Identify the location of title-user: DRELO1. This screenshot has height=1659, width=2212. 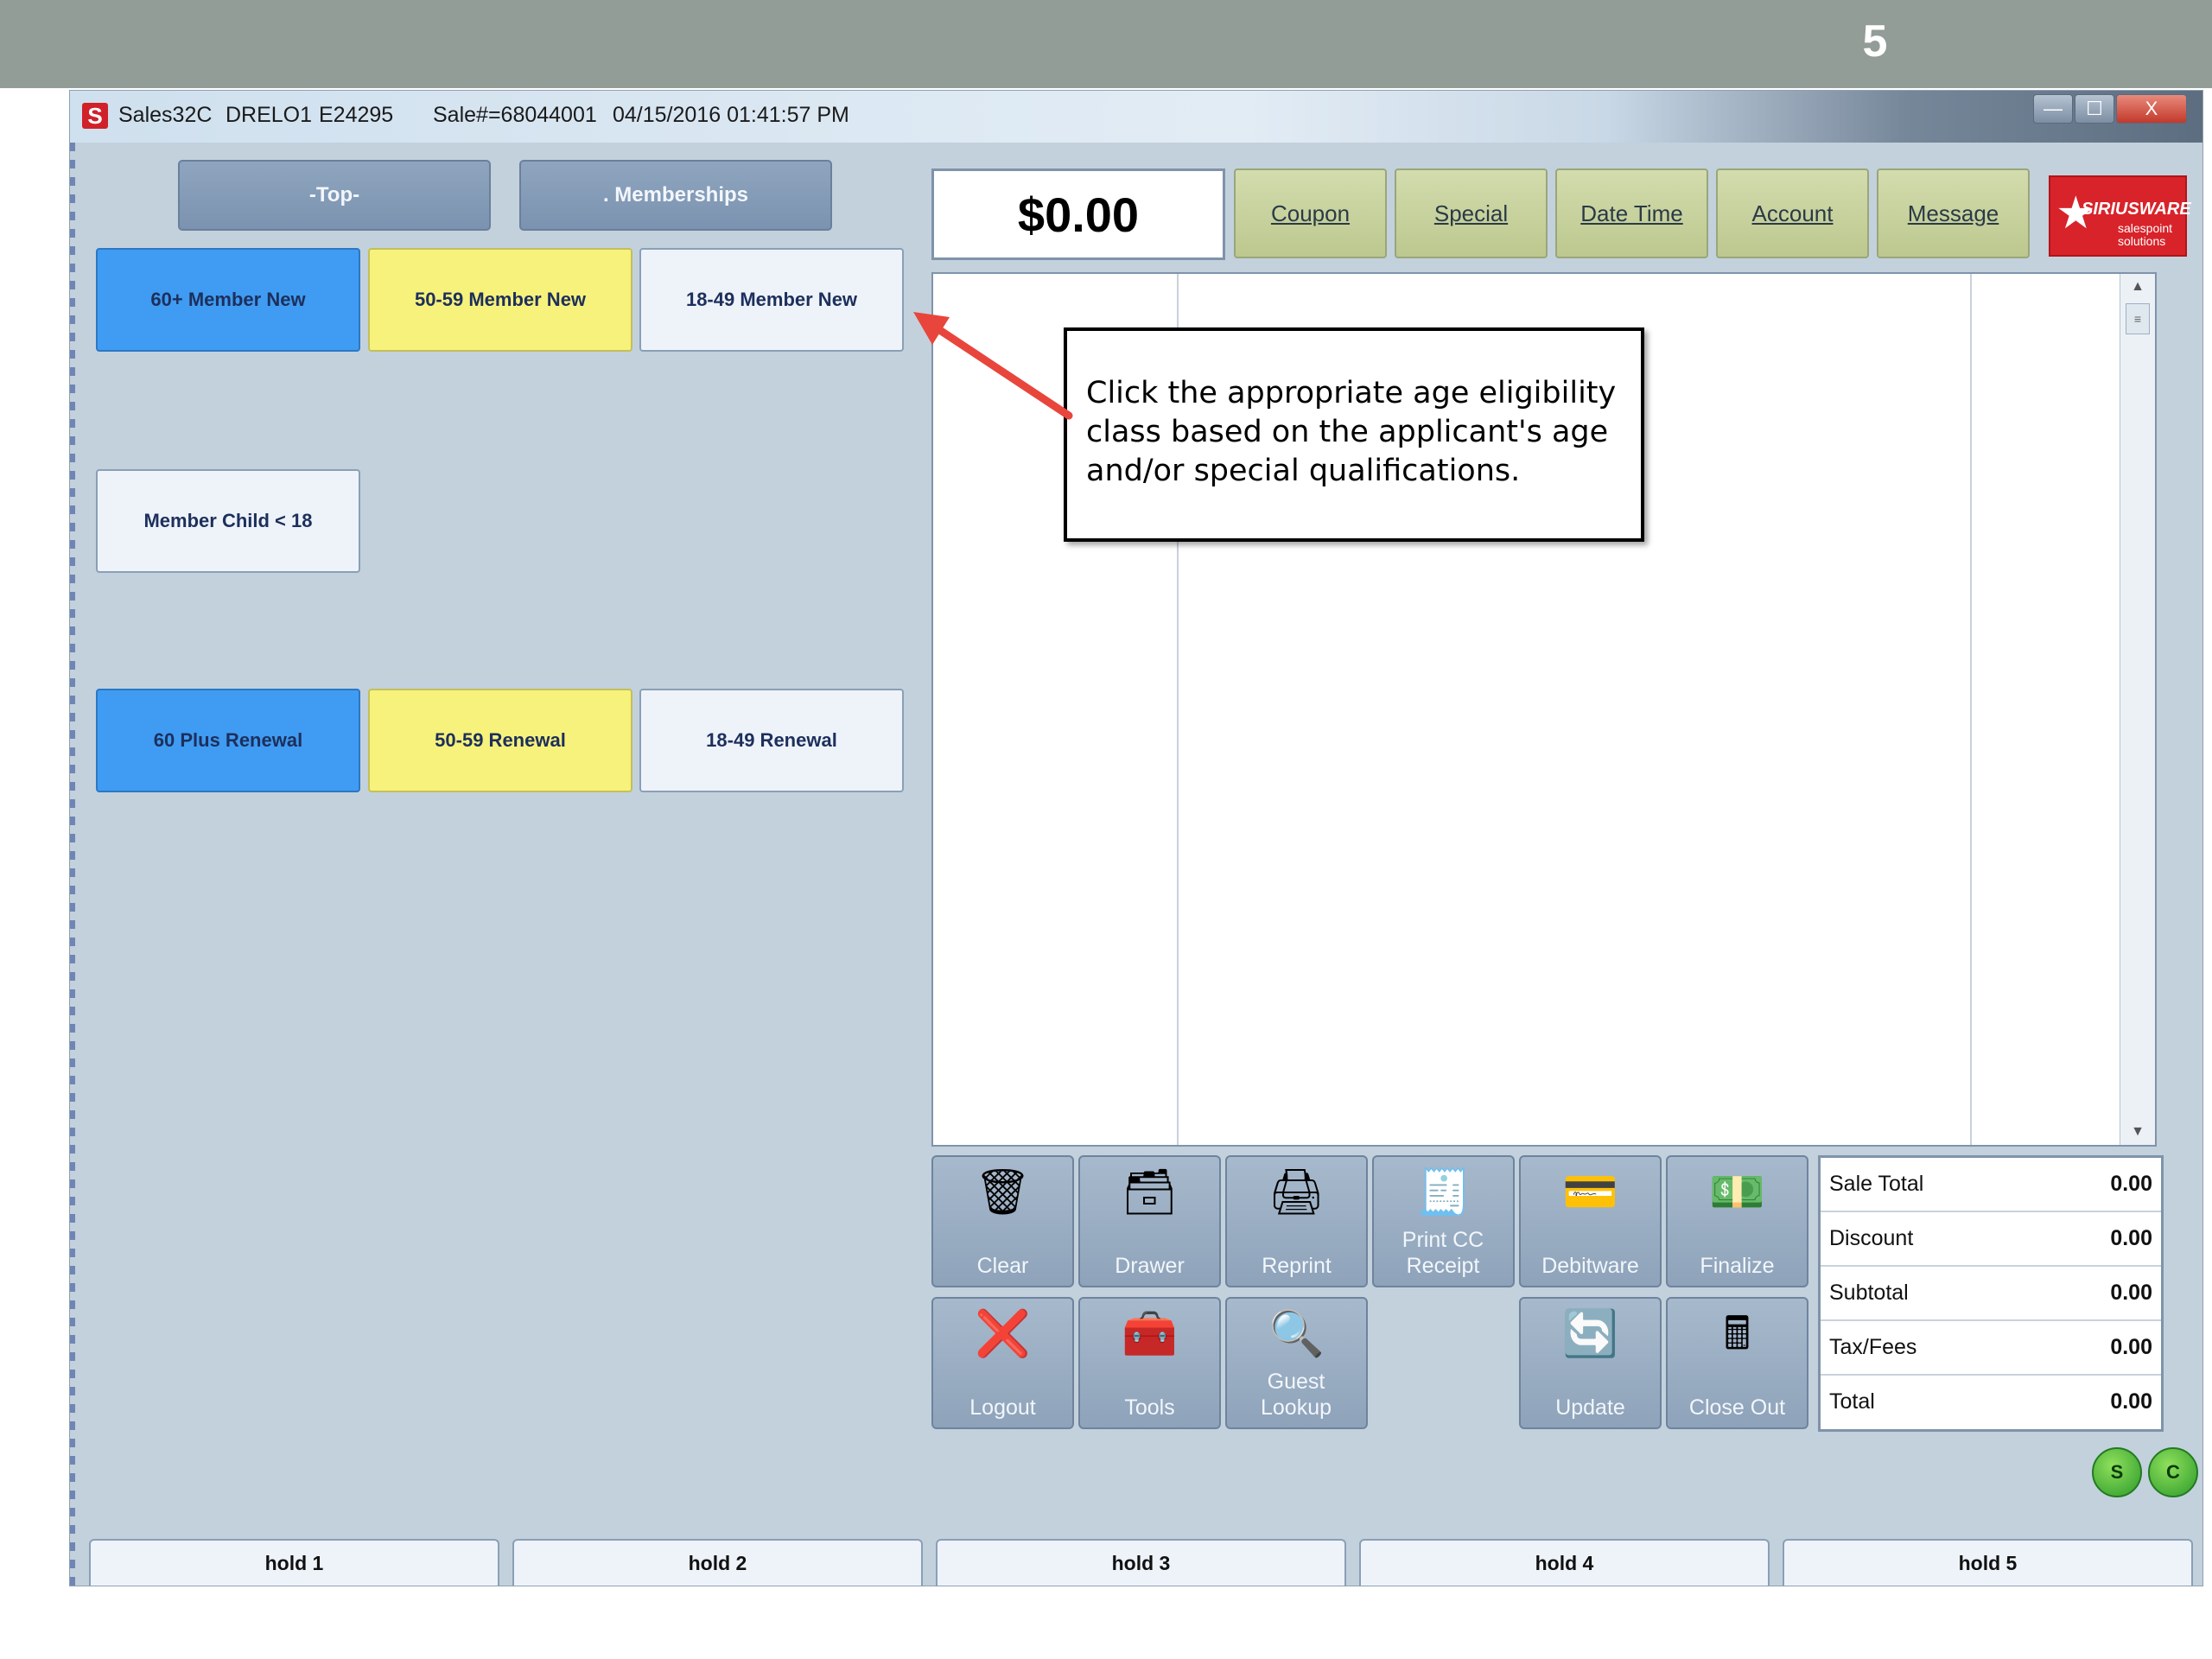
(269, 115).